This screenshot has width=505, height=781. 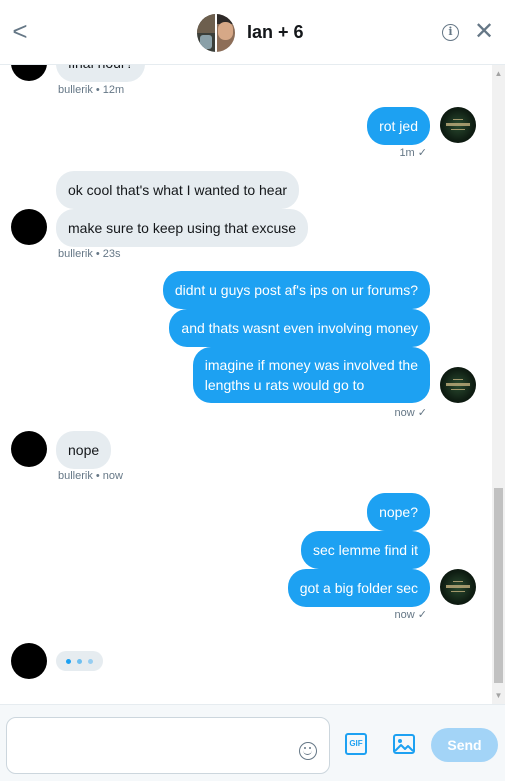 What do you see at coordinates (182, 228) in the screenshot?
I see `incoming-message-bubble: make sure to keep using that excuse` at bounding box center [182, 228].